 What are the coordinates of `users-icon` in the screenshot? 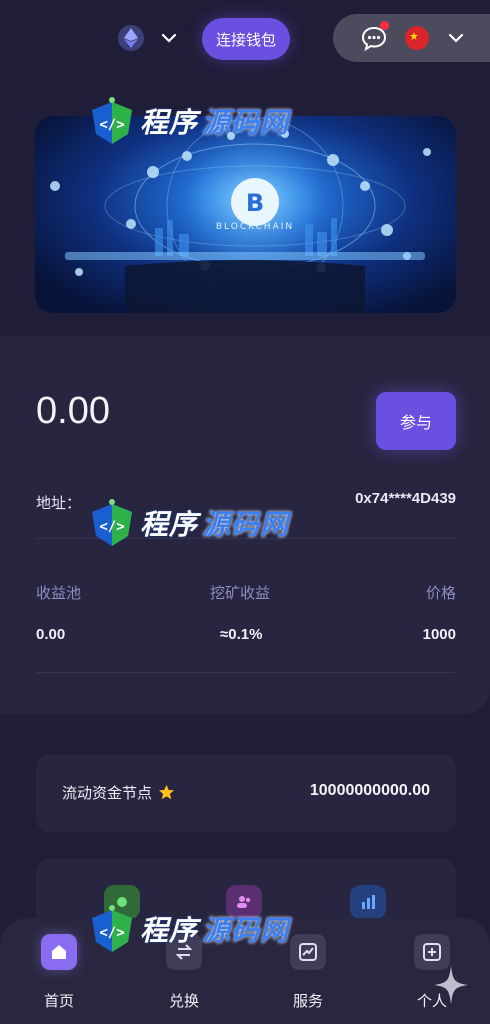 It's located at (244, 902).